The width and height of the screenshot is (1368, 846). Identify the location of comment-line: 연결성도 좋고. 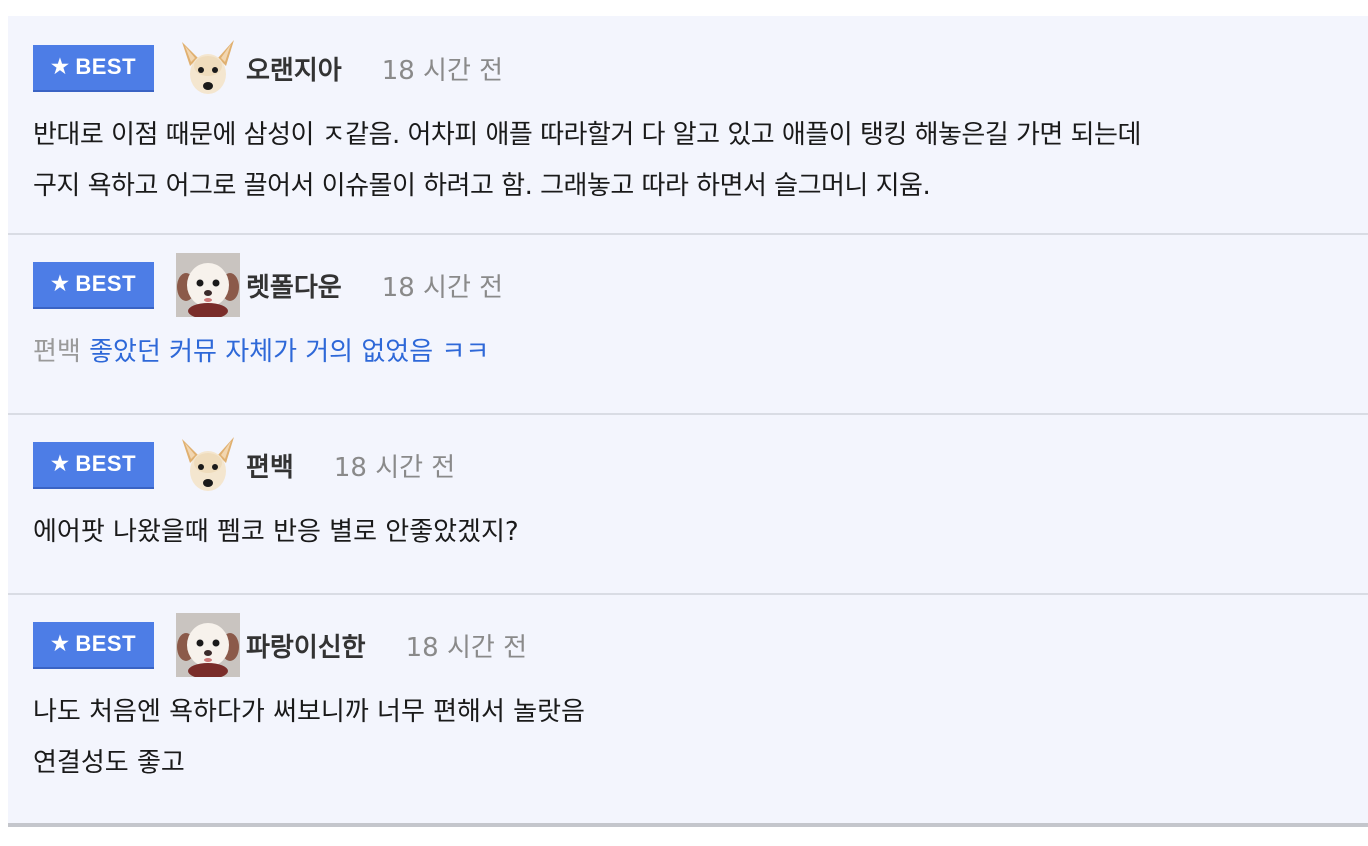
(109, 763).